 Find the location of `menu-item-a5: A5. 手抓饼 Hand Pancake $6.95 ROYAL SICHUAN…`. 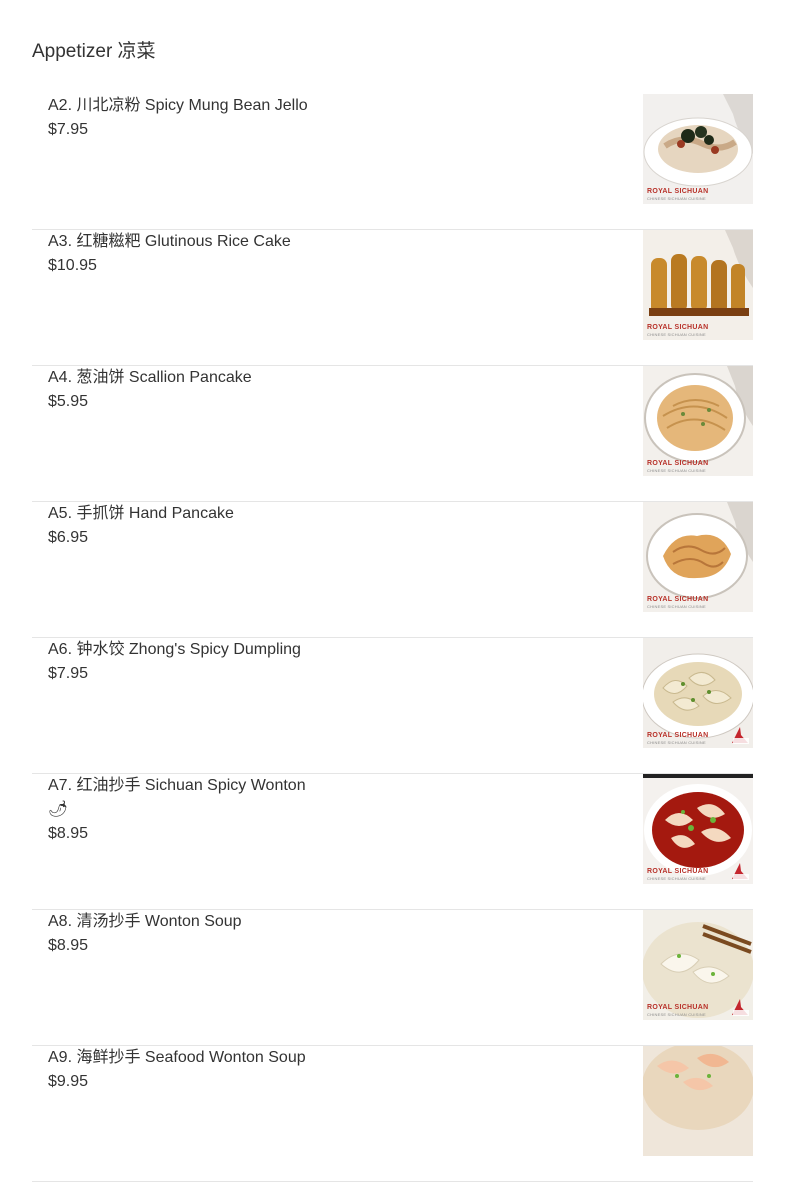

menu-item-a5: A5. 手抓饼 Hand Pancake $6.95 ROYAL SICHUAN… is located at coordinates (392, 570).